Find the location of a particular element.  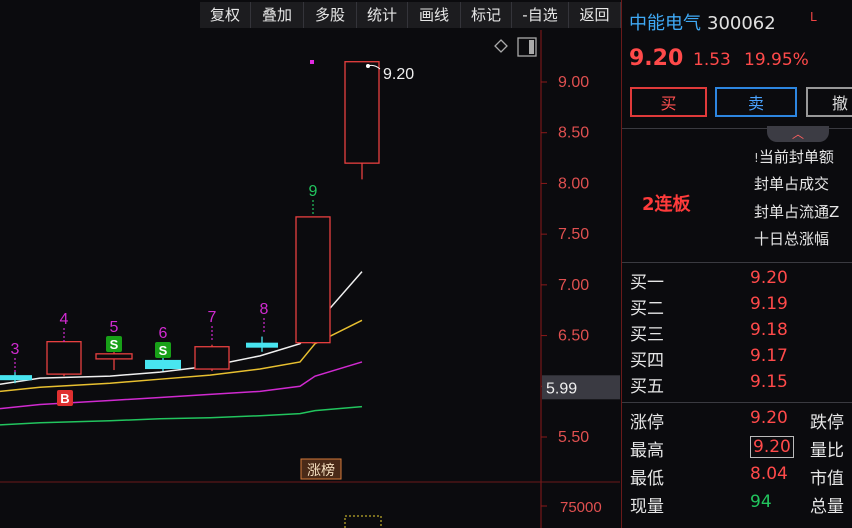

listing-badge: L is located at coordinates (813, 17).